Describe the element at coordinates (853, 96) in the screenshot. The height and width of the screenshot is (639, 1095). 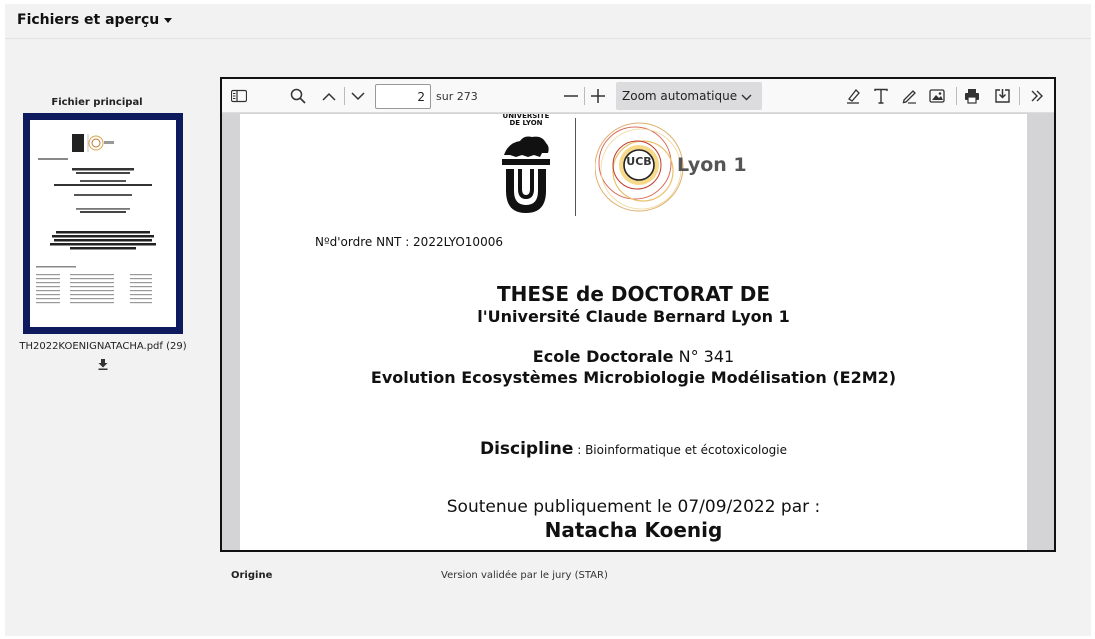
I see `highlight-icon` at that location.